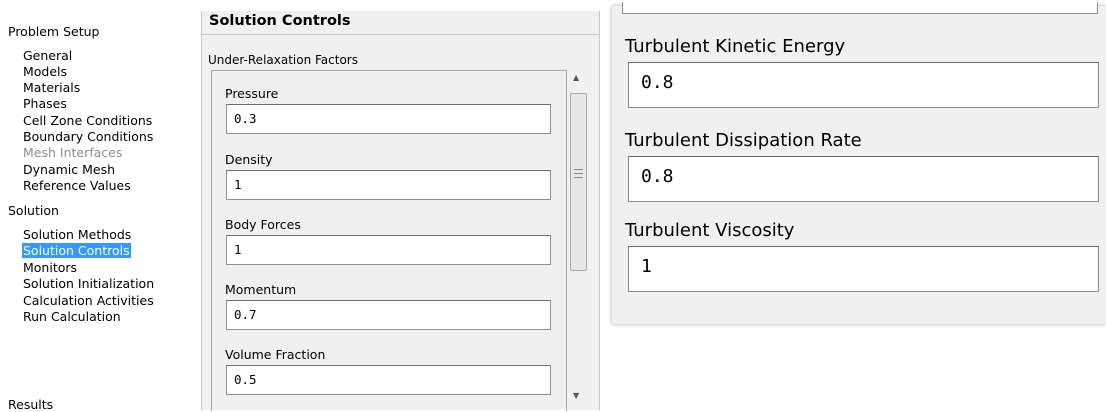  Describe the element at coordinates (45, 103) in the screenshot. I see `nav-item-phases: Phases` at that location.